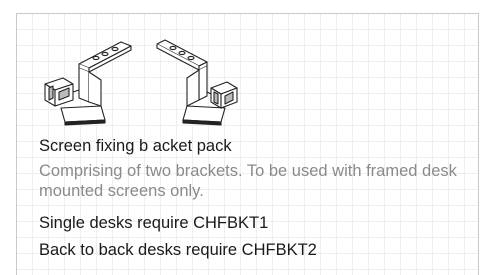 This screenshot has height=275, width=497. I want to click on requirement-back-to-back-desk: Back to back desks require CHFBKT2, so click(178, 250).